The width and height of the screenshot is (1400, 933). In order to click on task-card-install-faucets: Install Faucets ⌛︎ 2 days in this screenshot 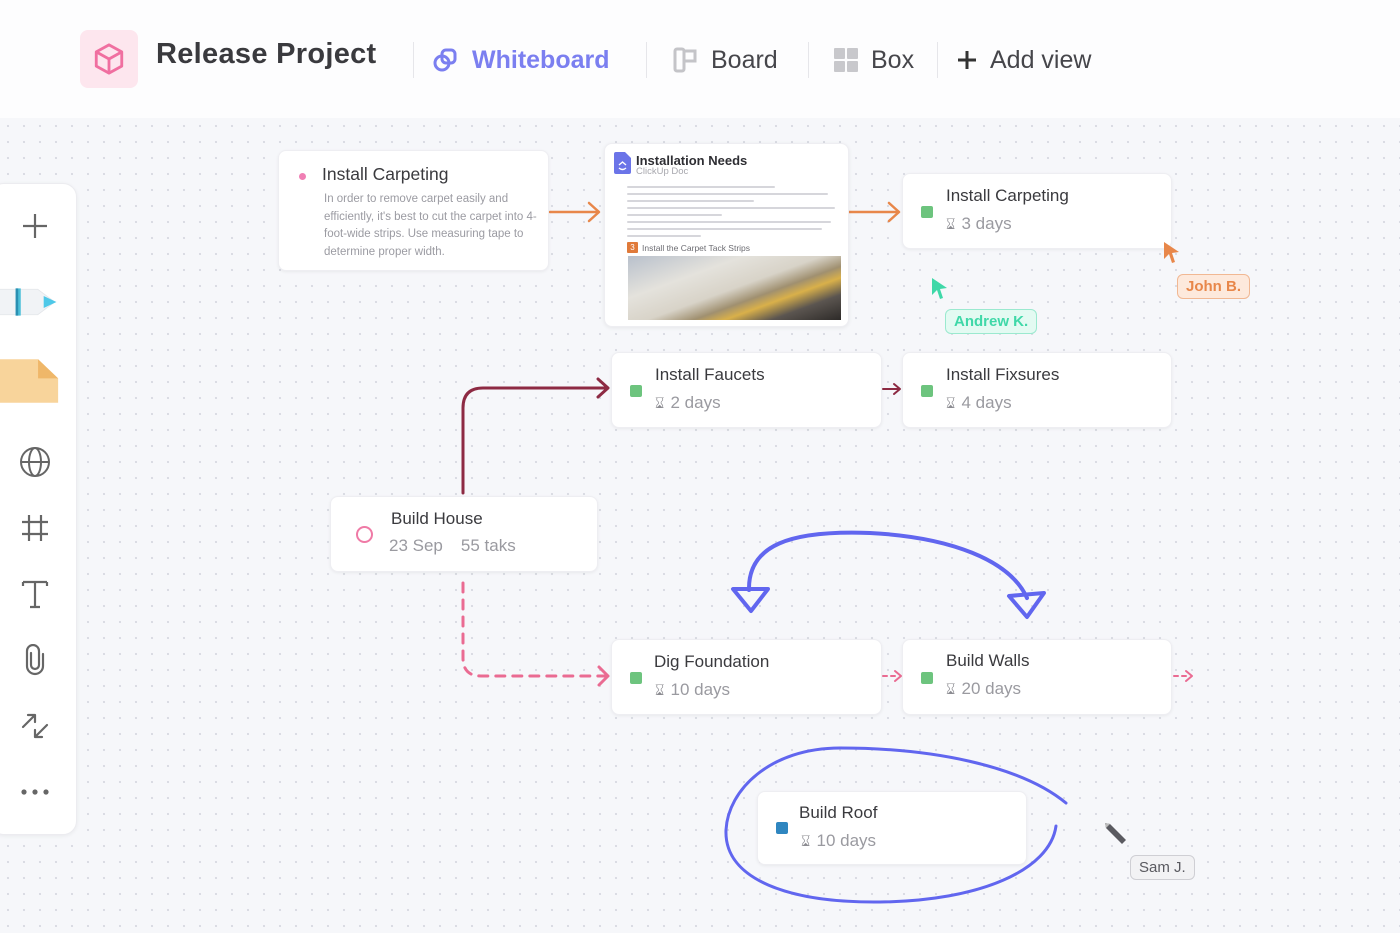, I will do `click(746, 390)`.